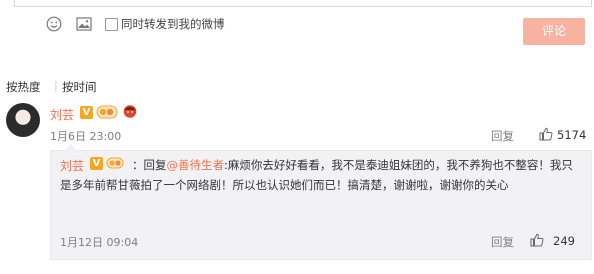 Image resolution: width=594 pixels, height=274 pixels. Describe the element at coordinates (23, 120) in the screenshot. I see `avatar` at that location.